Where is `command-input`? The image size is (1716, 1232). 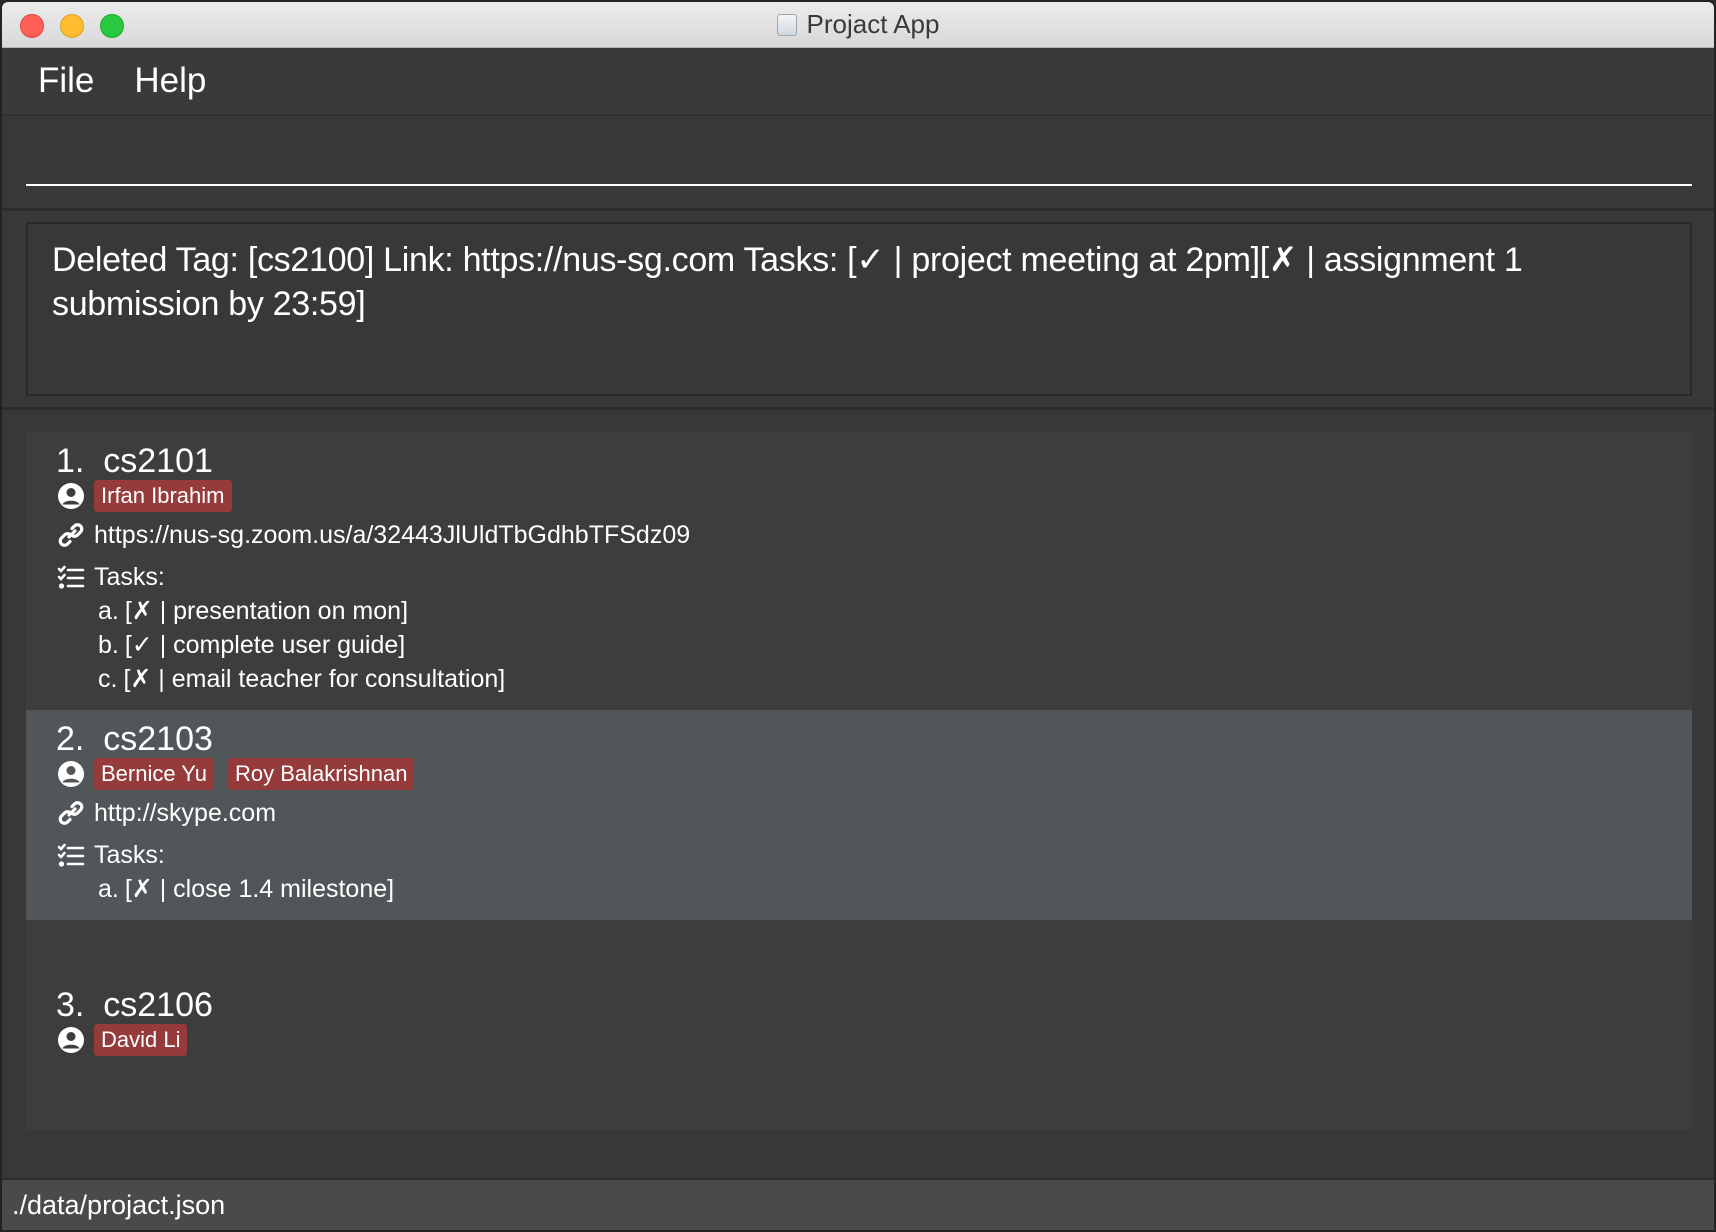 command-input is located at coordinates (859, 158).